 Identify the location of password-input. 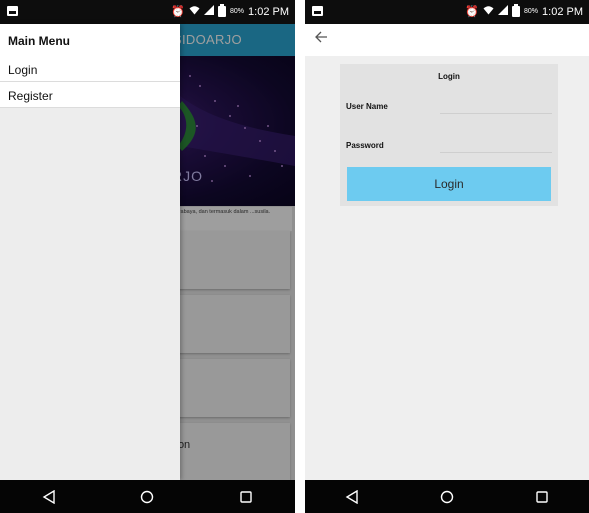
(496, 147).